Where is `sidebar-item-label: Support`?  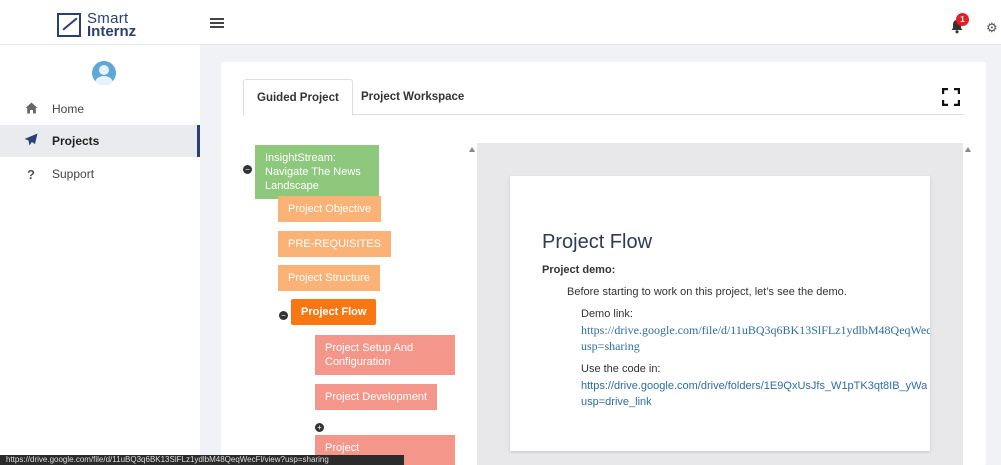
sidebar-item-label: Support is located at coordinates (73, 174).